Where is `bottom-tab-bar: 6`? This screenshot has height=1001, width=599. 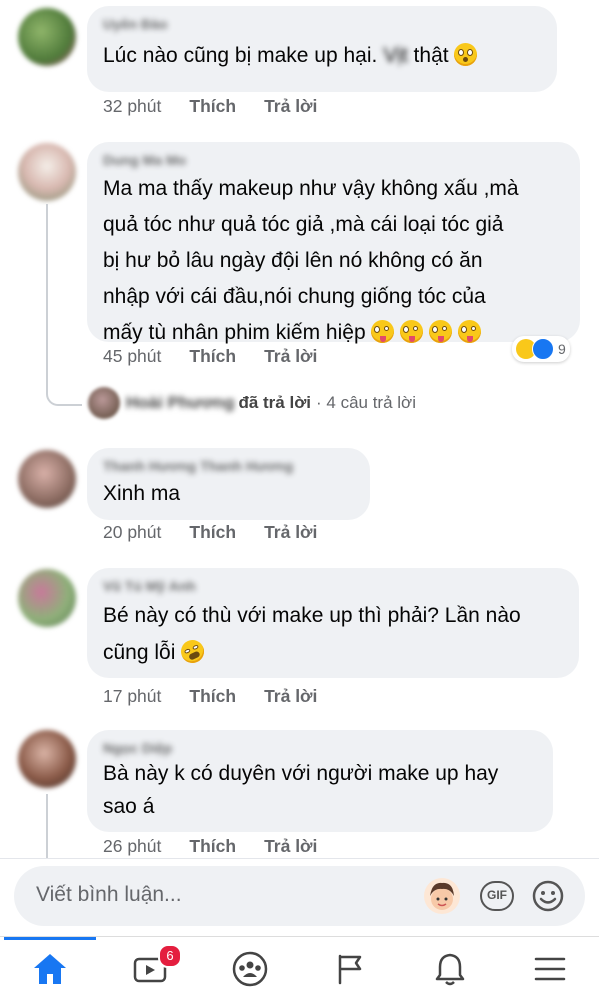
bottom-tab-bar: 6 is located at coordinates (299, 968).